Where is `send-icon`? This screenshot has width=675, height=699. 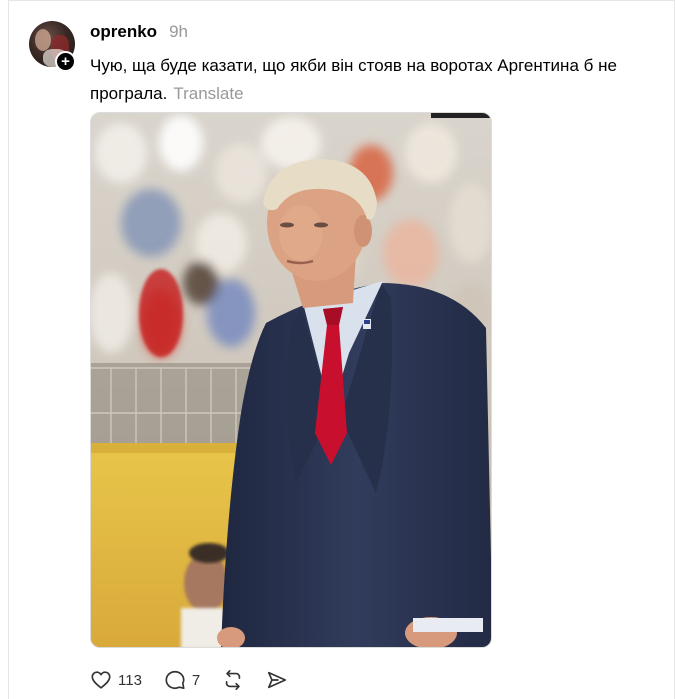 send-icon is located at coordinates (277, 680).